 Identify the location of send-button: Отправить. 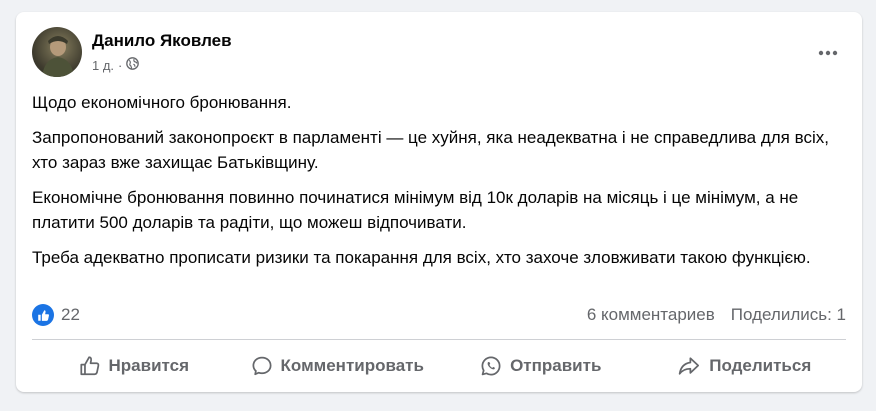
(541, 366).